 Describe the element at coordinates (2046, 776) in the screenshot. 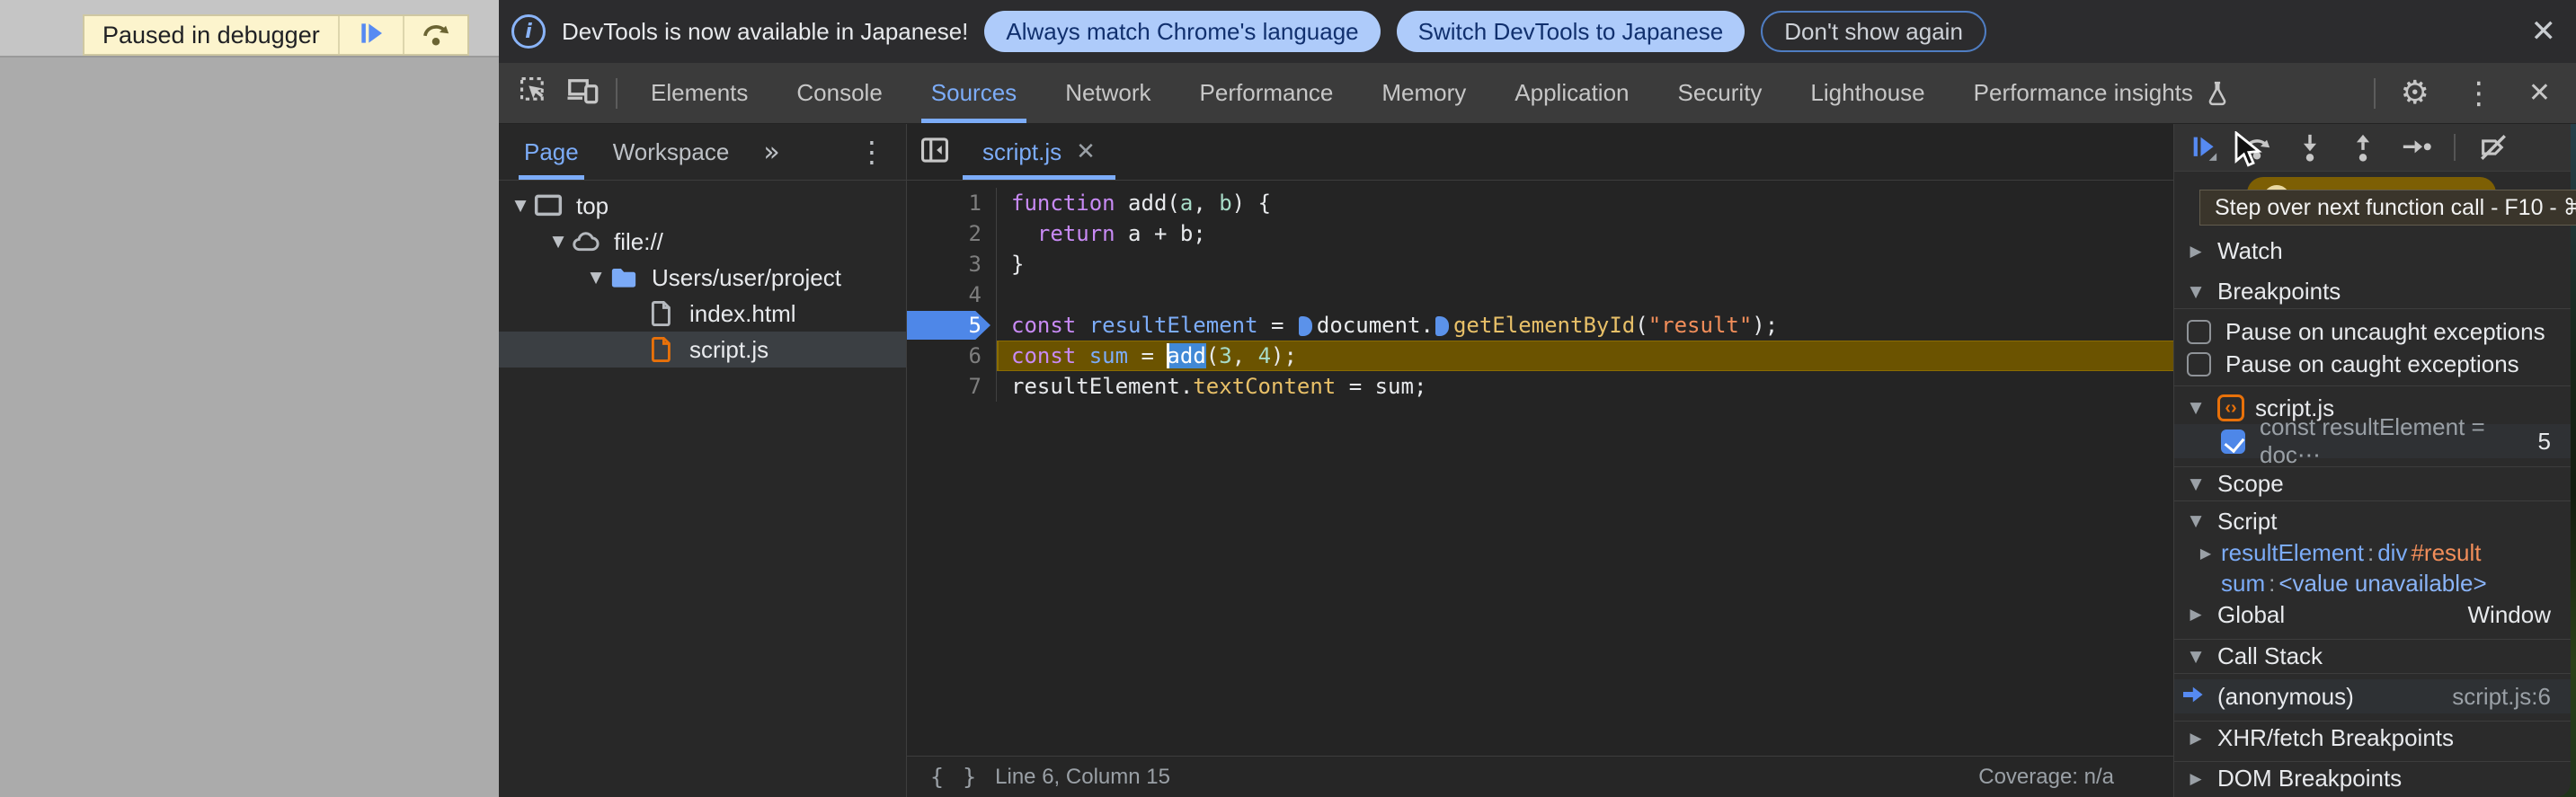

I see `coverage-label: Coverage: n/a` at that location.